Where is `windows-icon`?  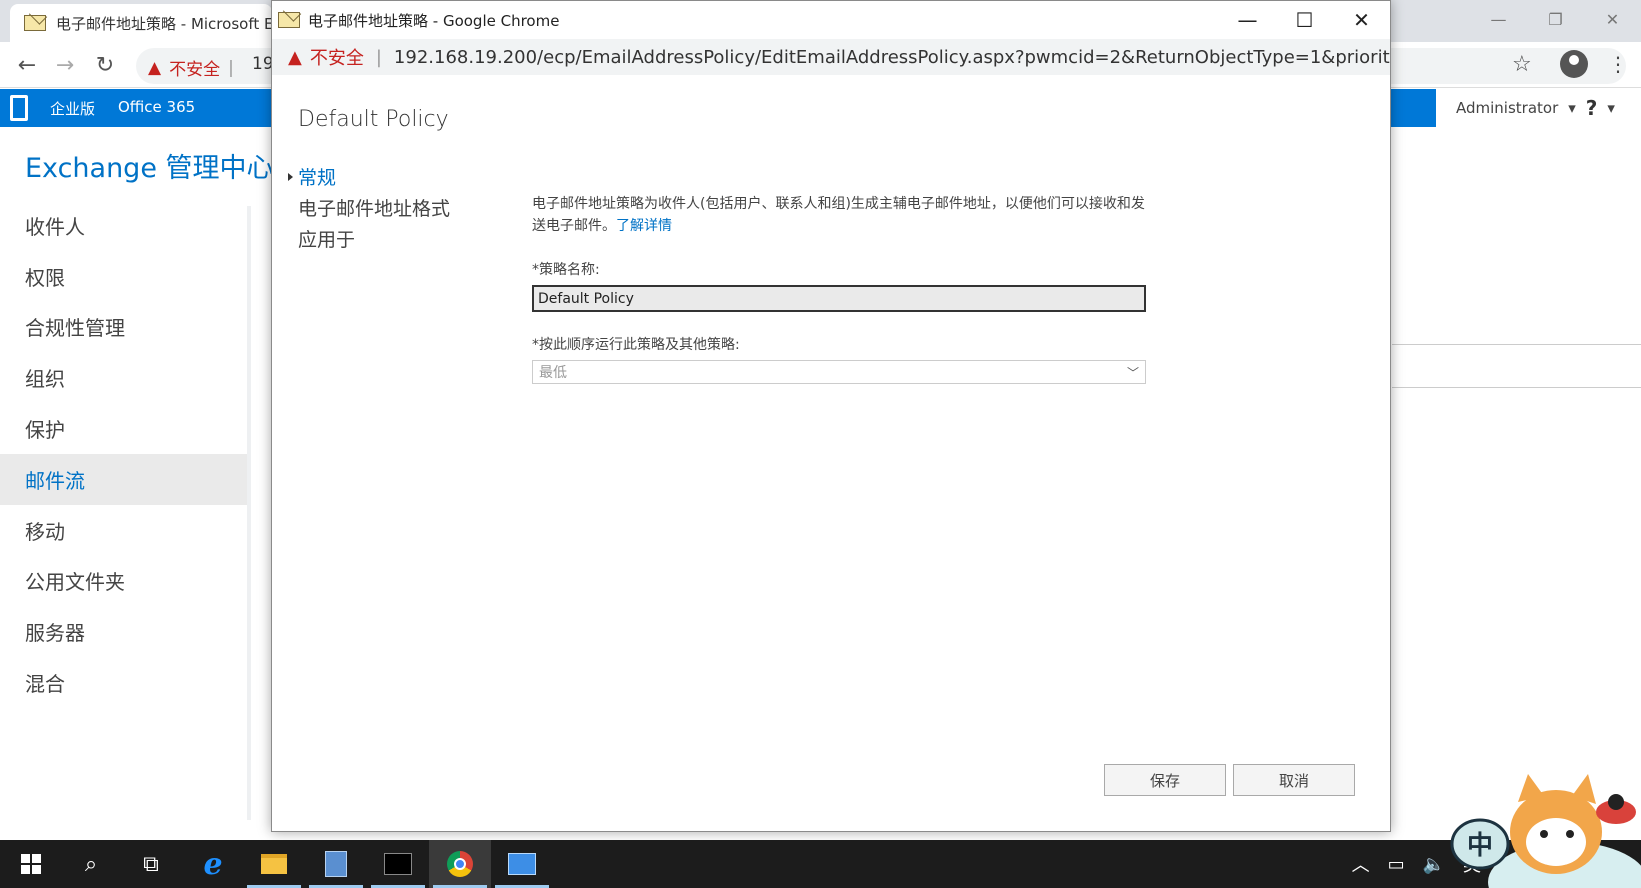 windows-icon is located at coordinates (31, 864).